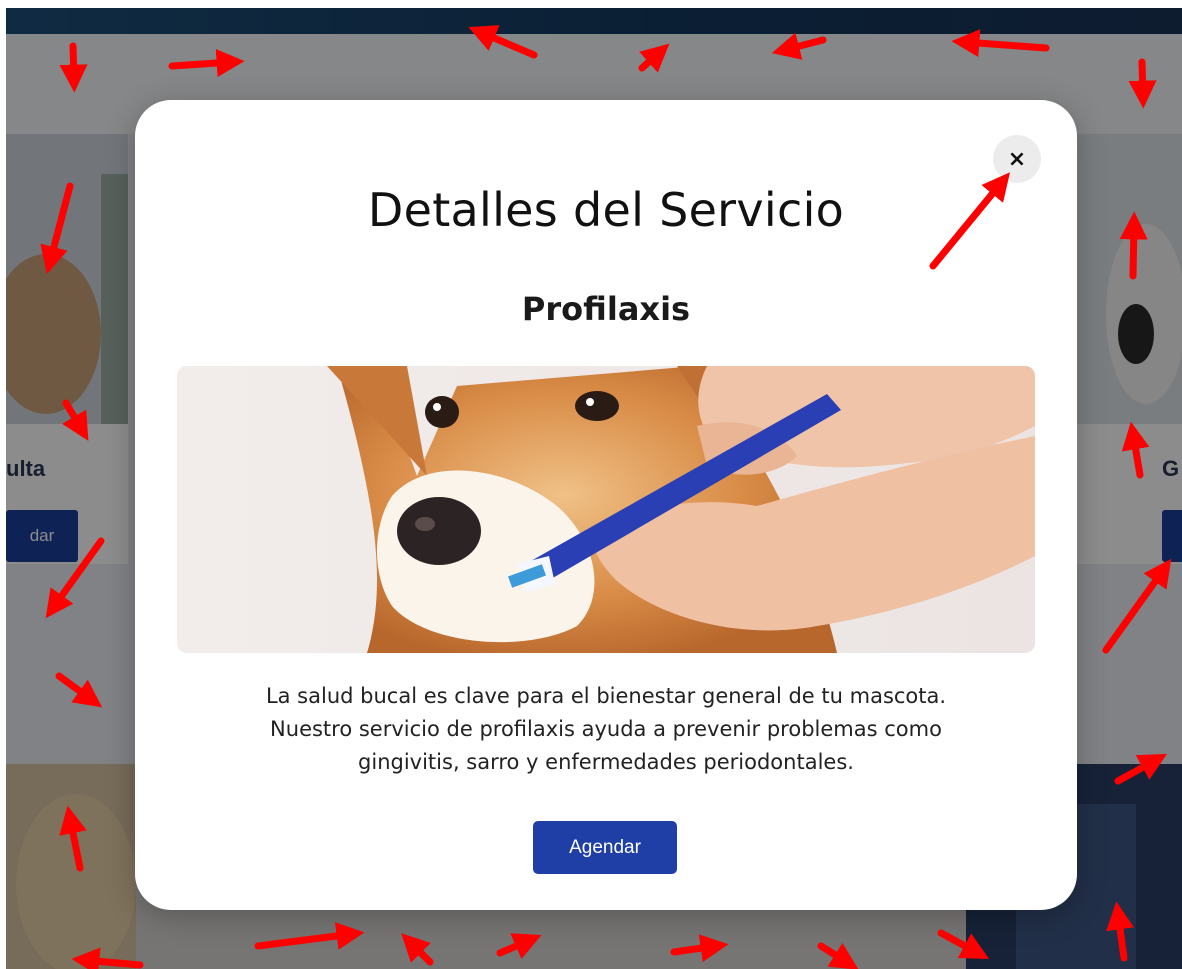 This screenshot has height=969, width=1182. What do you see at coordinates (606, 210) in the screenshot?
I see `modal-title: Detalles del Servicio` at bounding box center [606, 210].